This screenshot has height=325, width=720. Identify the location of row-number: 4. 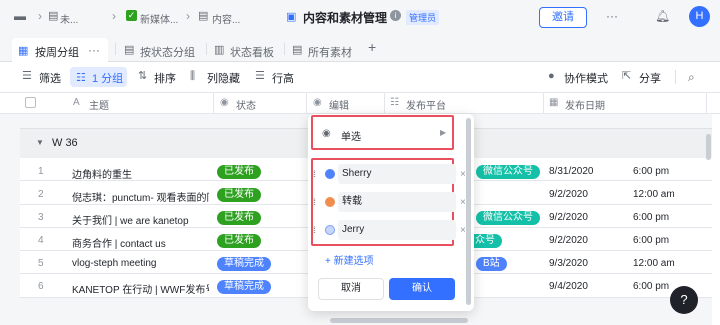
(41, 240).